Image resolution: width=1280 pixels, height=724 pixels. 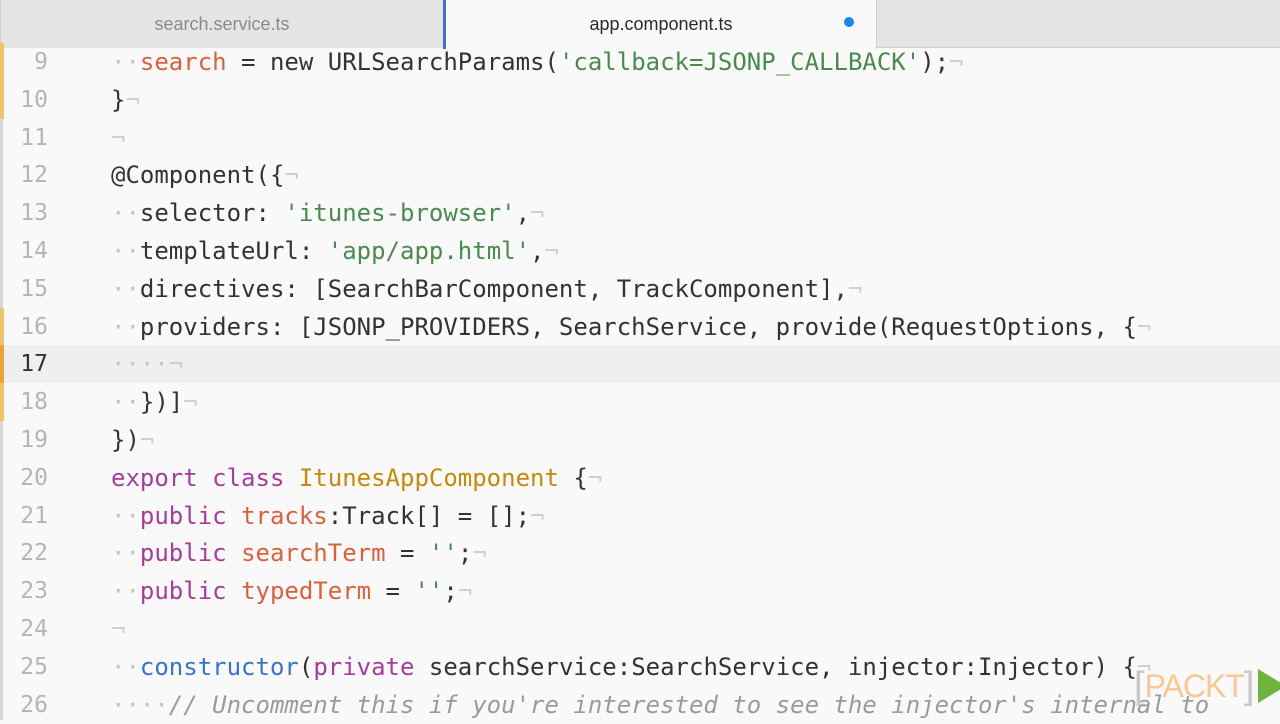 I want to click on play-icon, so click(x=1269, y=686).